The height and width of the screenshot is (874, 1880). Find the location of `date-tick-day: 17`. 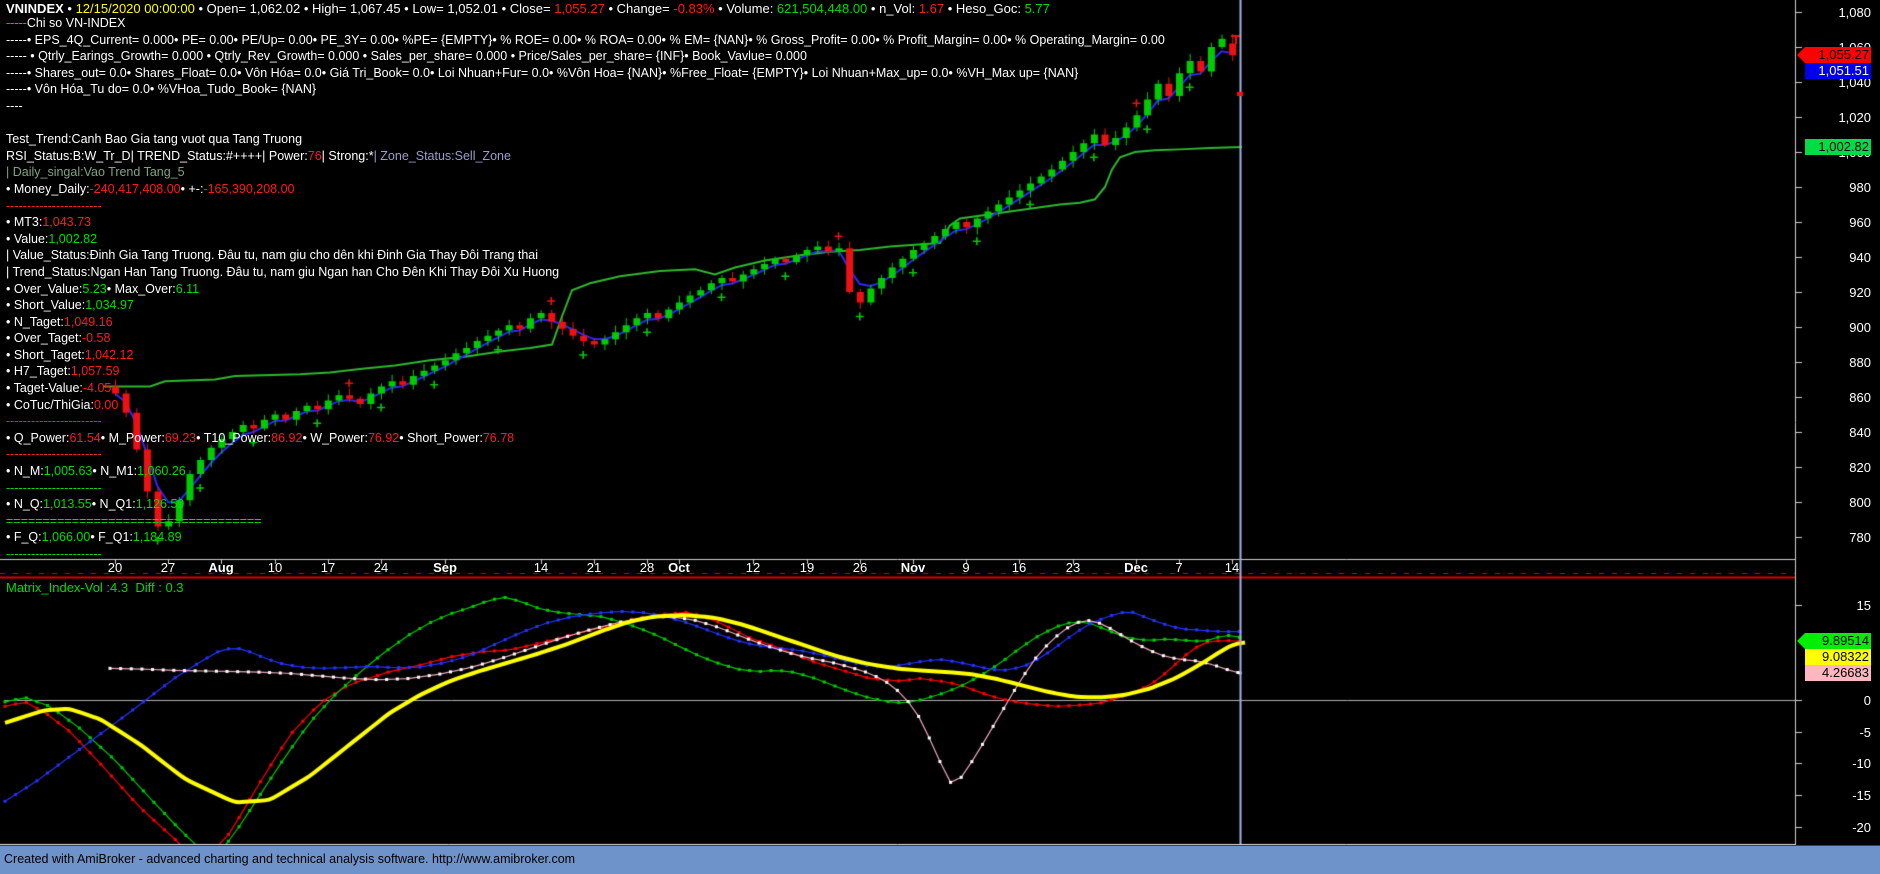

date-tick-day: 17 is located at coordinates (328, 567).